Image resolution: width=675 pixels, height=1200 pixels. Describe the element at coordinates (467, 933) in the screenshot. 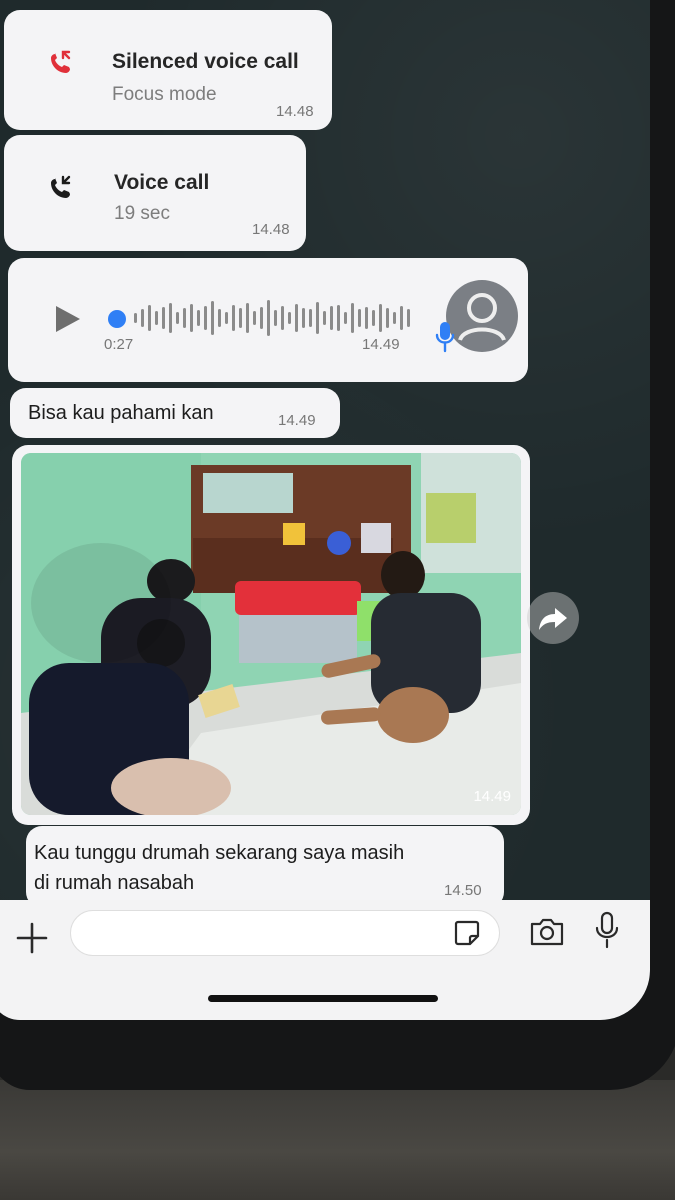

I see `sticker-icon` at that location.